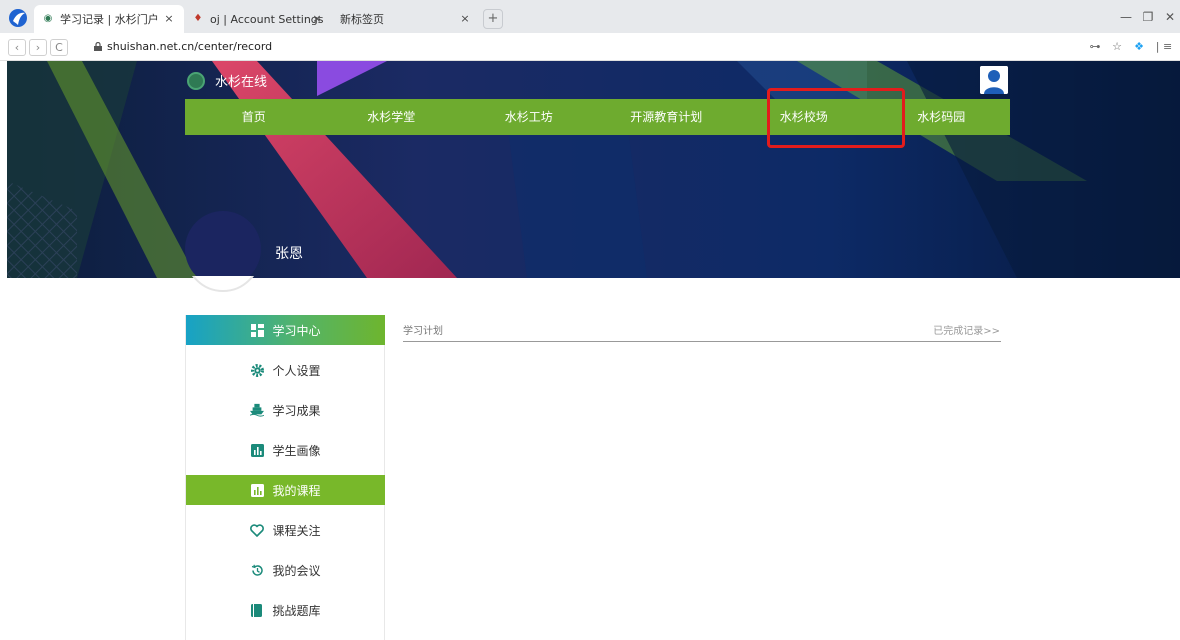 The image size is (1180, 640). What do you see at coordinates (196, 80) in the screenshot?
I see `tree-logo-icon` at bounding box center [196, 80].